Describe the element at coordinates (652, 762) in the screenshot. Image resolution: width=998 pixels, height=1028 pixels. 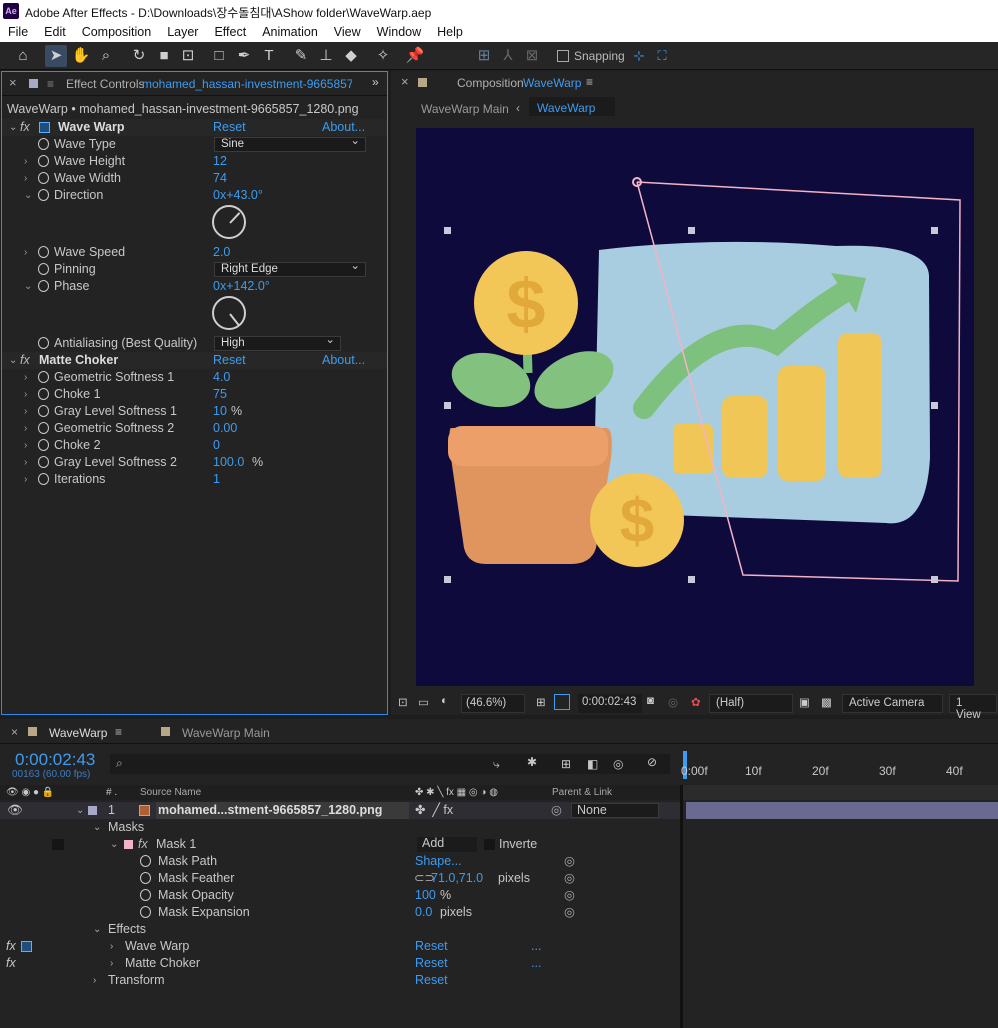
I see `composition-flowchart-icon: ⊘` at that location.